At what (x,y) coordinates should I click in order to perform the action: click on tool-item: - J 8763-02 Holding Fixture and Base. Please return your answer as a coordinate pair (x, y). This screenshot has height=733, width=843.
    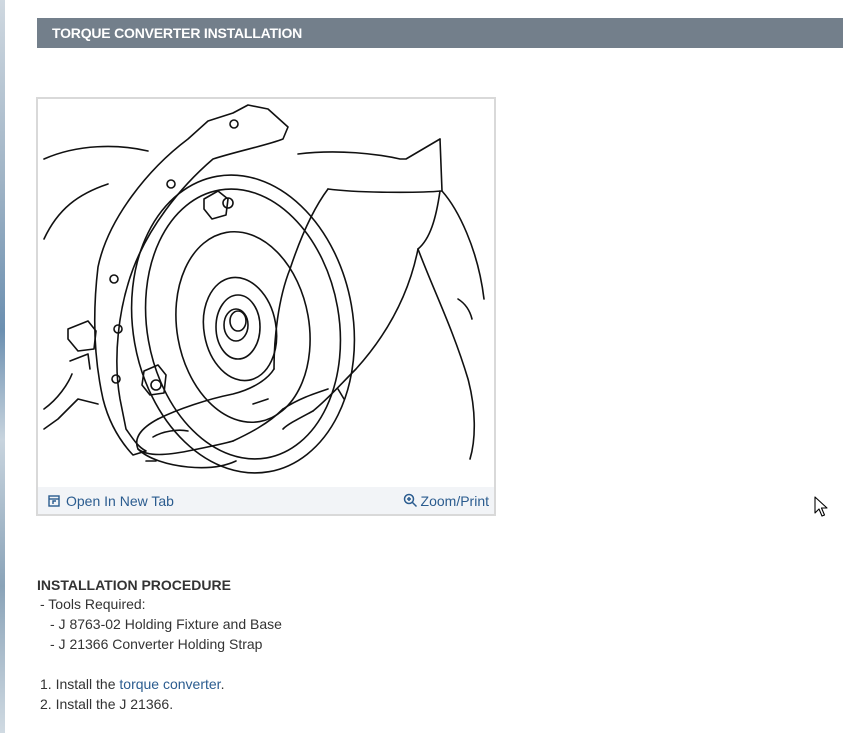
    Looking at the image, I should click on (166, 624).